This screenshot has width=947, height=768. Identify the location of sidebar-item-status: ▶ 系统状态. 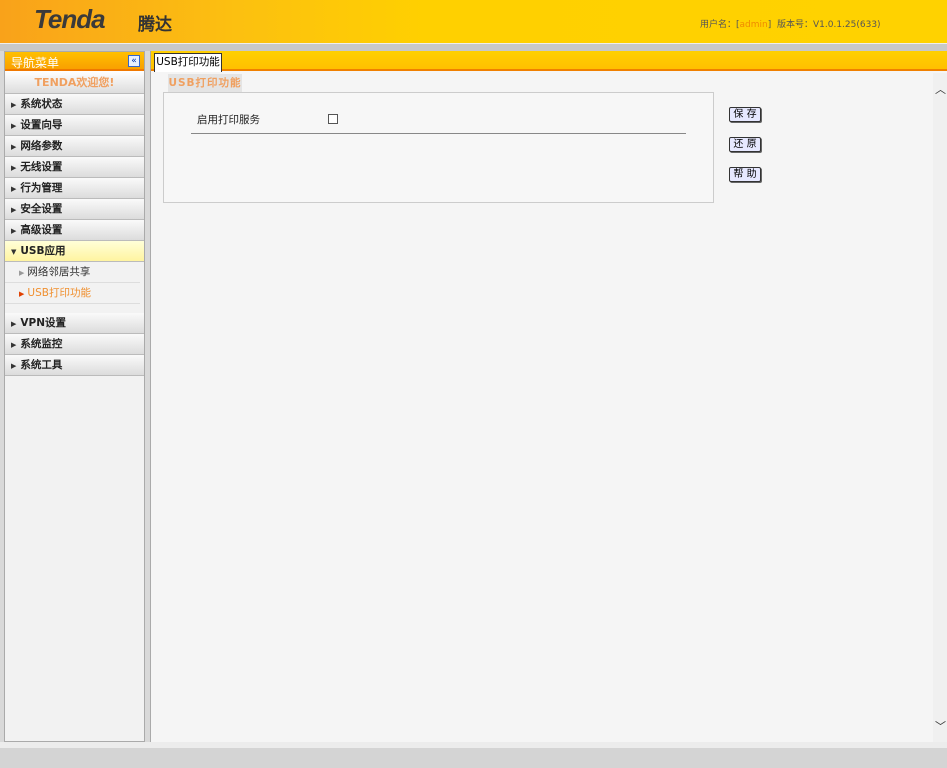
(74, 104).